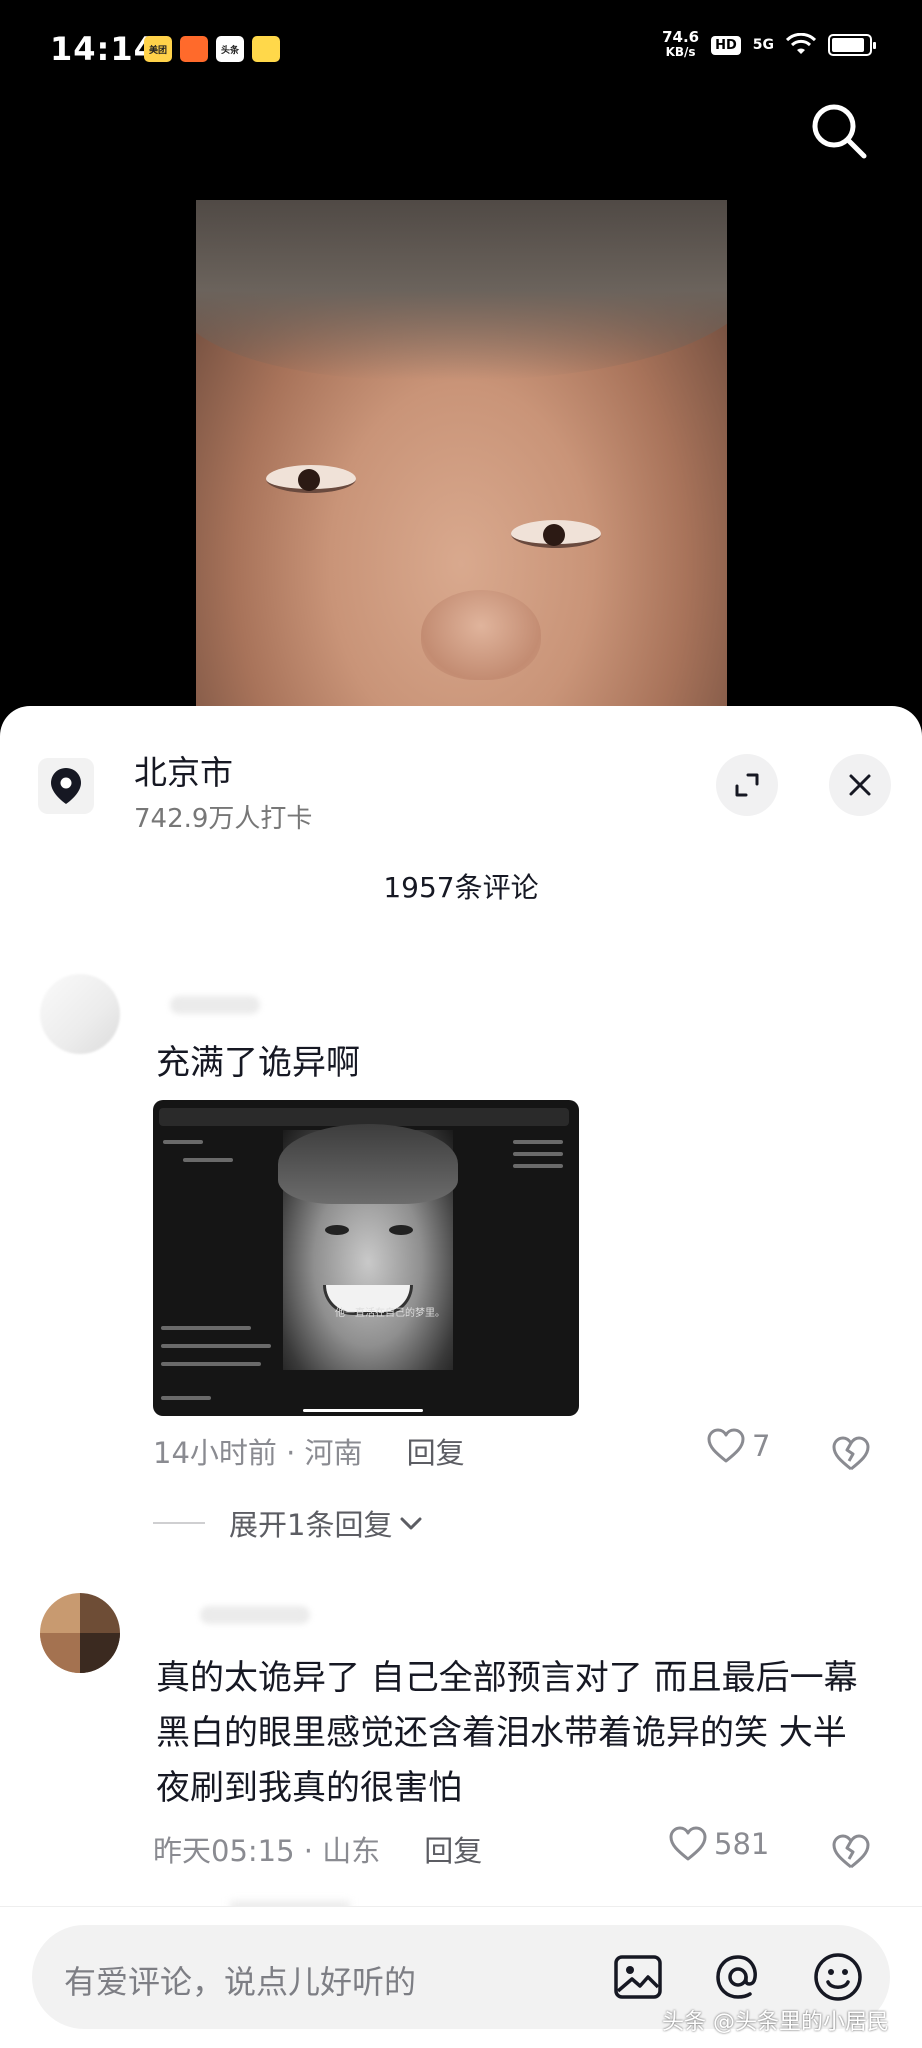  Describe the element at coordinates (838, 1977) in the screenshot. I see `emoji-icon` at that location.